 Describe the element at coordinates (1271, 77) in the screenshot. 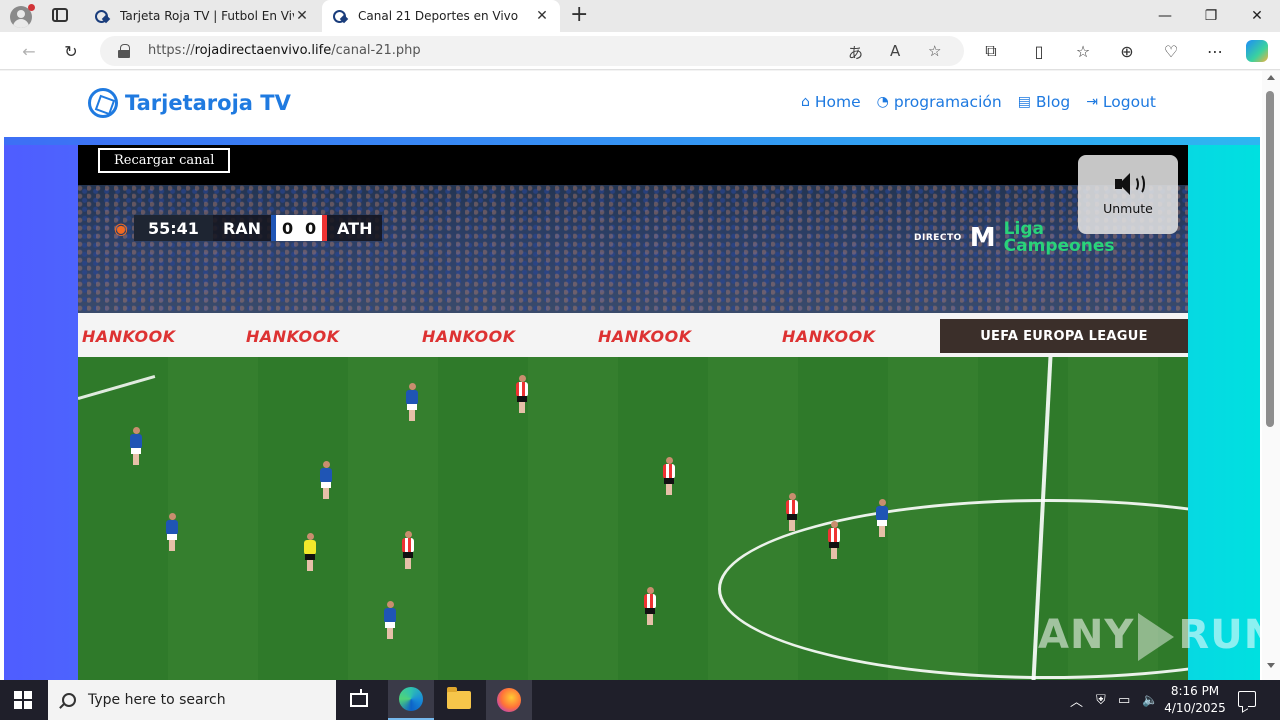

I see `scroll-up-icon` at that location.